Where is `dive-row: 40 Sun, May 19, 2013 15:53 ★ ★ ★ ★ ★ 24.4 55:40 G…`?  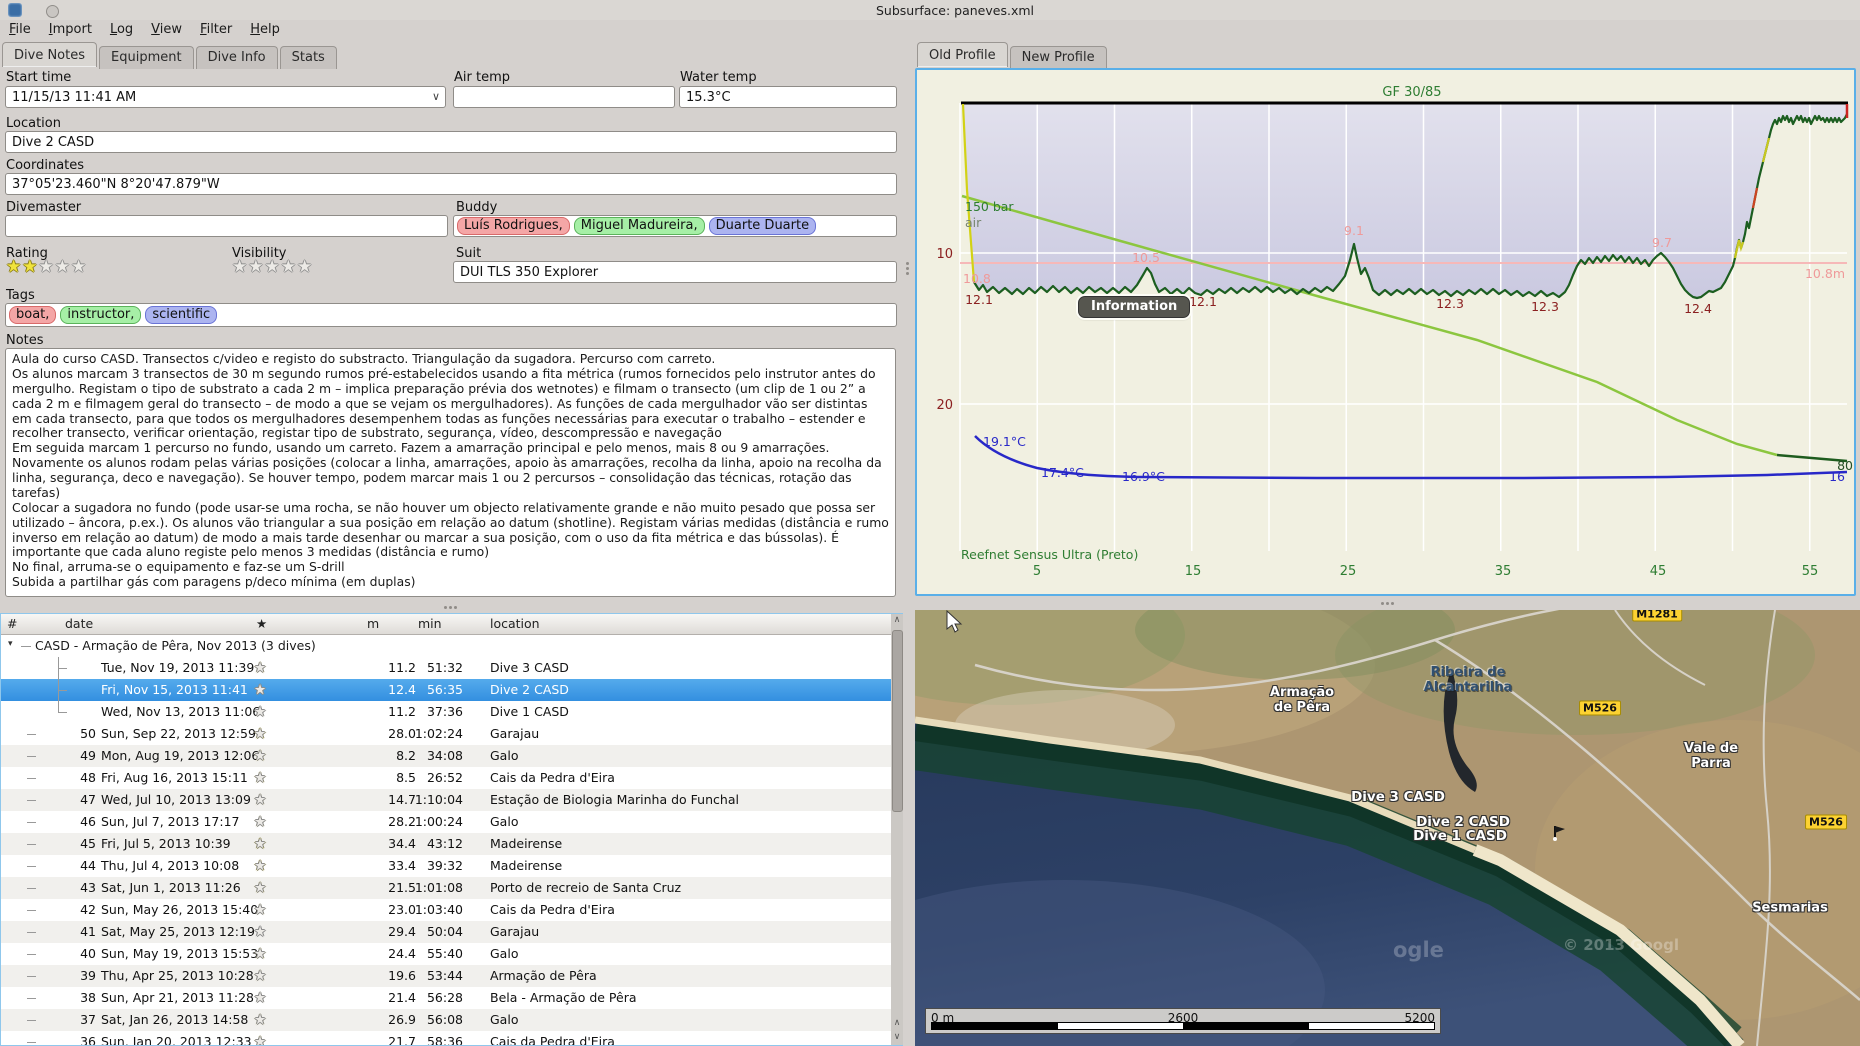 dive-row: 40 Sun, May 19, 2013 15:53 ★ ★ ★ ★ ★ 24.4 55:40 G… is located at coordinates (451, 954).